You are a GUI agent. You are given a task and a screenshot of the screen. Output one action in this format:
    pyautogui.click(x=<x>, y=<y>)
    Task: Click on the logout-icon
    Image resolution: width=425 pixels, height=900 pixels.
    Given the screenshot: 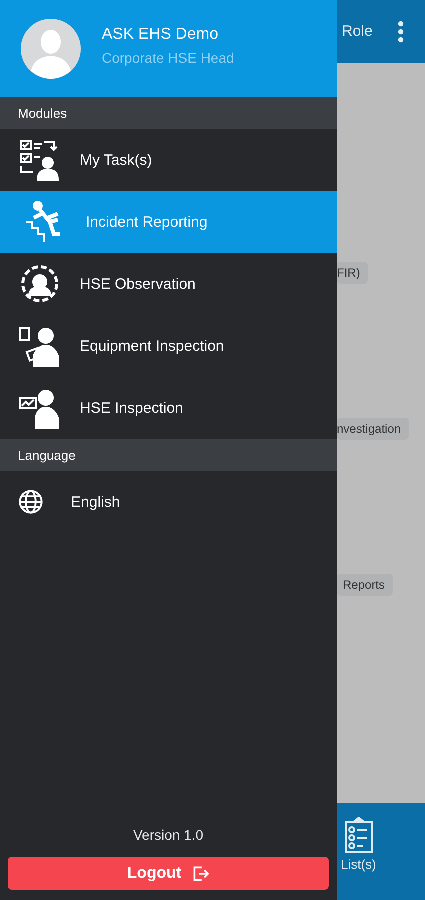 What is the action you would take?
    pyautogui.click(x=201, y=873)
    